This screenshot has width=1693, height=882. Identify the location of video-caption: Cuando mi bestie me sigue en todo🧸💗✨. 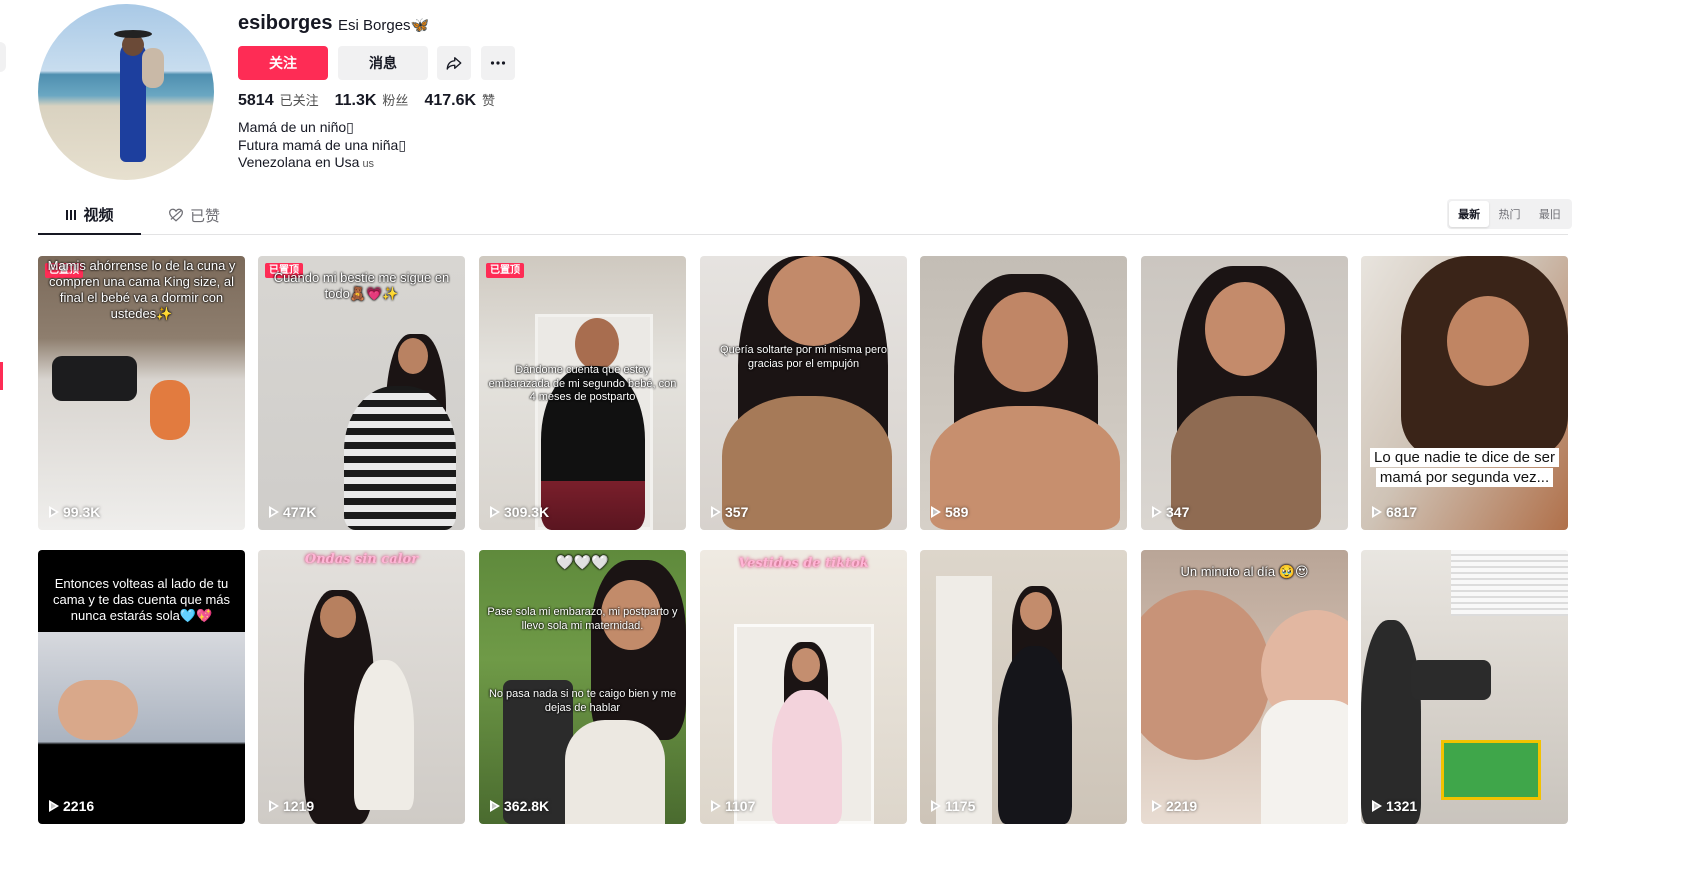
(361, 285).